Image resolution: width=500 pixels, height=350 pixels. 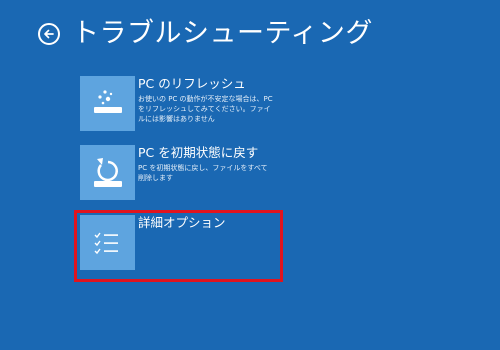 I want to click on reset-pc-option: PC を初期状態に戻す PC を初期状態に戻し、ファイルをすべて削除します, so click(x=176, y=172).